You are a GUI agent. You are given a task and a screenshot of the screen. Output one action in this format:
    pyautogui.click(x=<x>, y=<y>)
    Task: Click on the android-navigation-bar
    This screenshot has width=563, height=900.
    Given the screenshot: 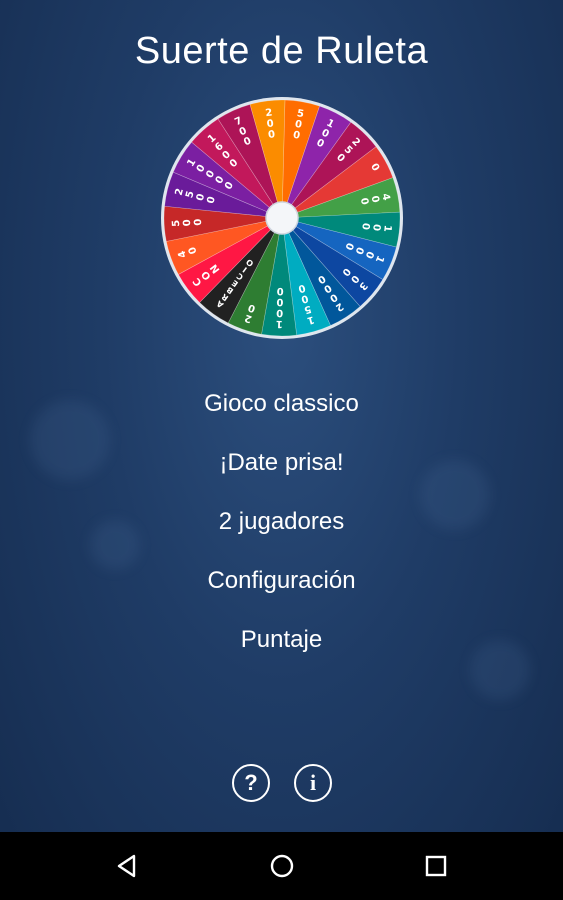 What is the action you would take?
    pyautogui.click(x=281, y=866)
    